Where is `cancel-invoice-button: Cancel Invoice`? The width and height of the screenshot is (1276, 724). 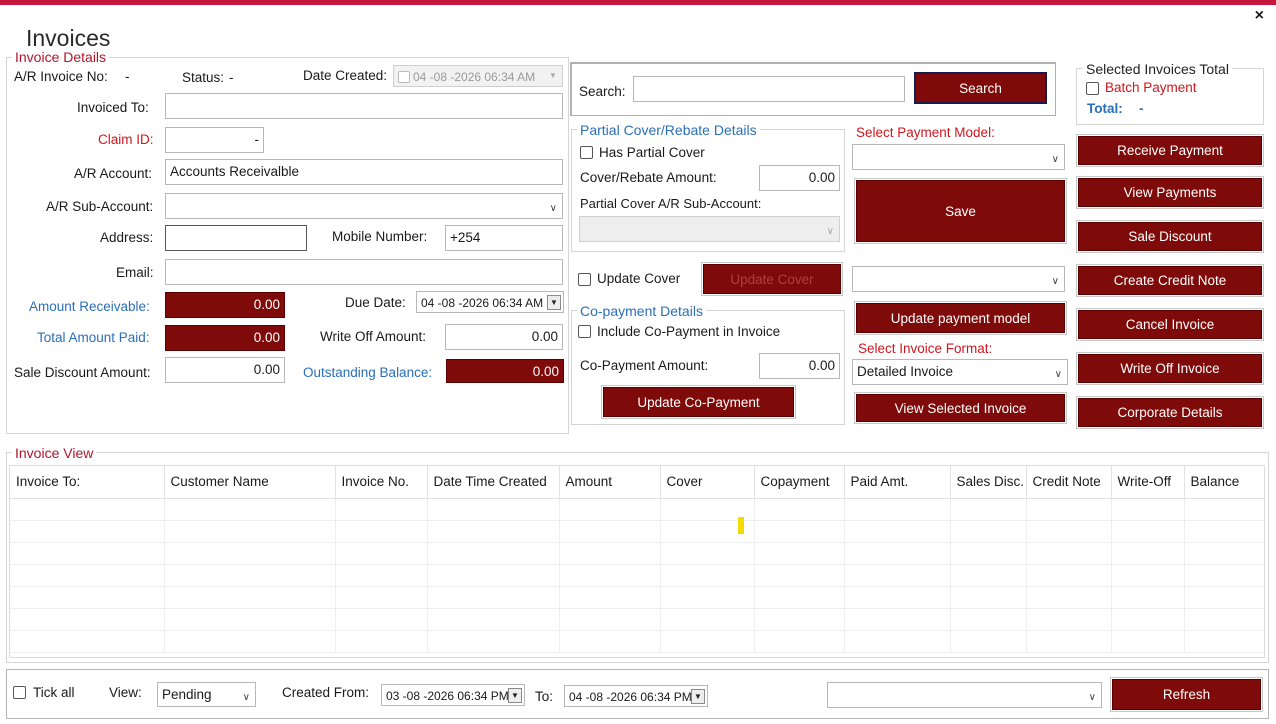
cancel-invoice-button: Cancel Invoice is located at coordinates (1170, 324).